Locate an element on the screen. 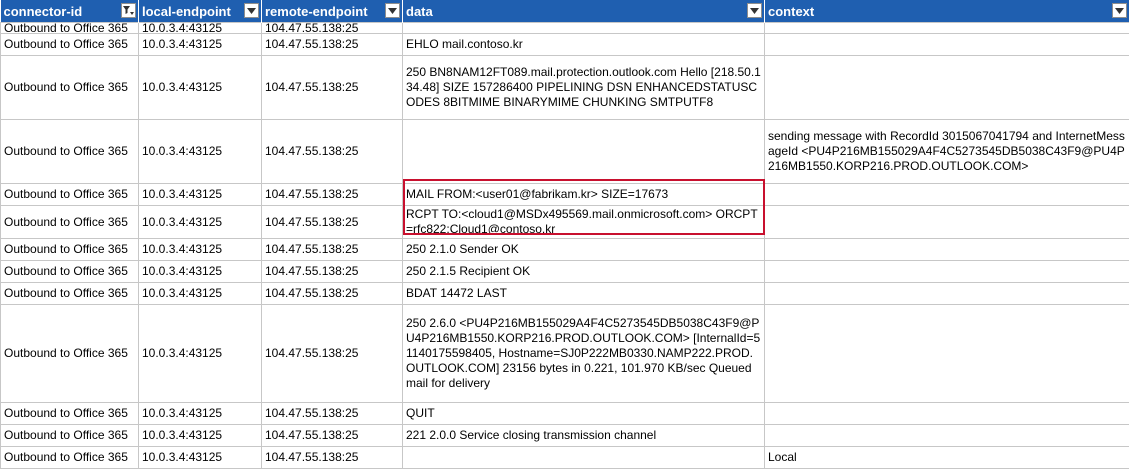  column-header-label: local-endpoint is located at coordinates (186, 11).